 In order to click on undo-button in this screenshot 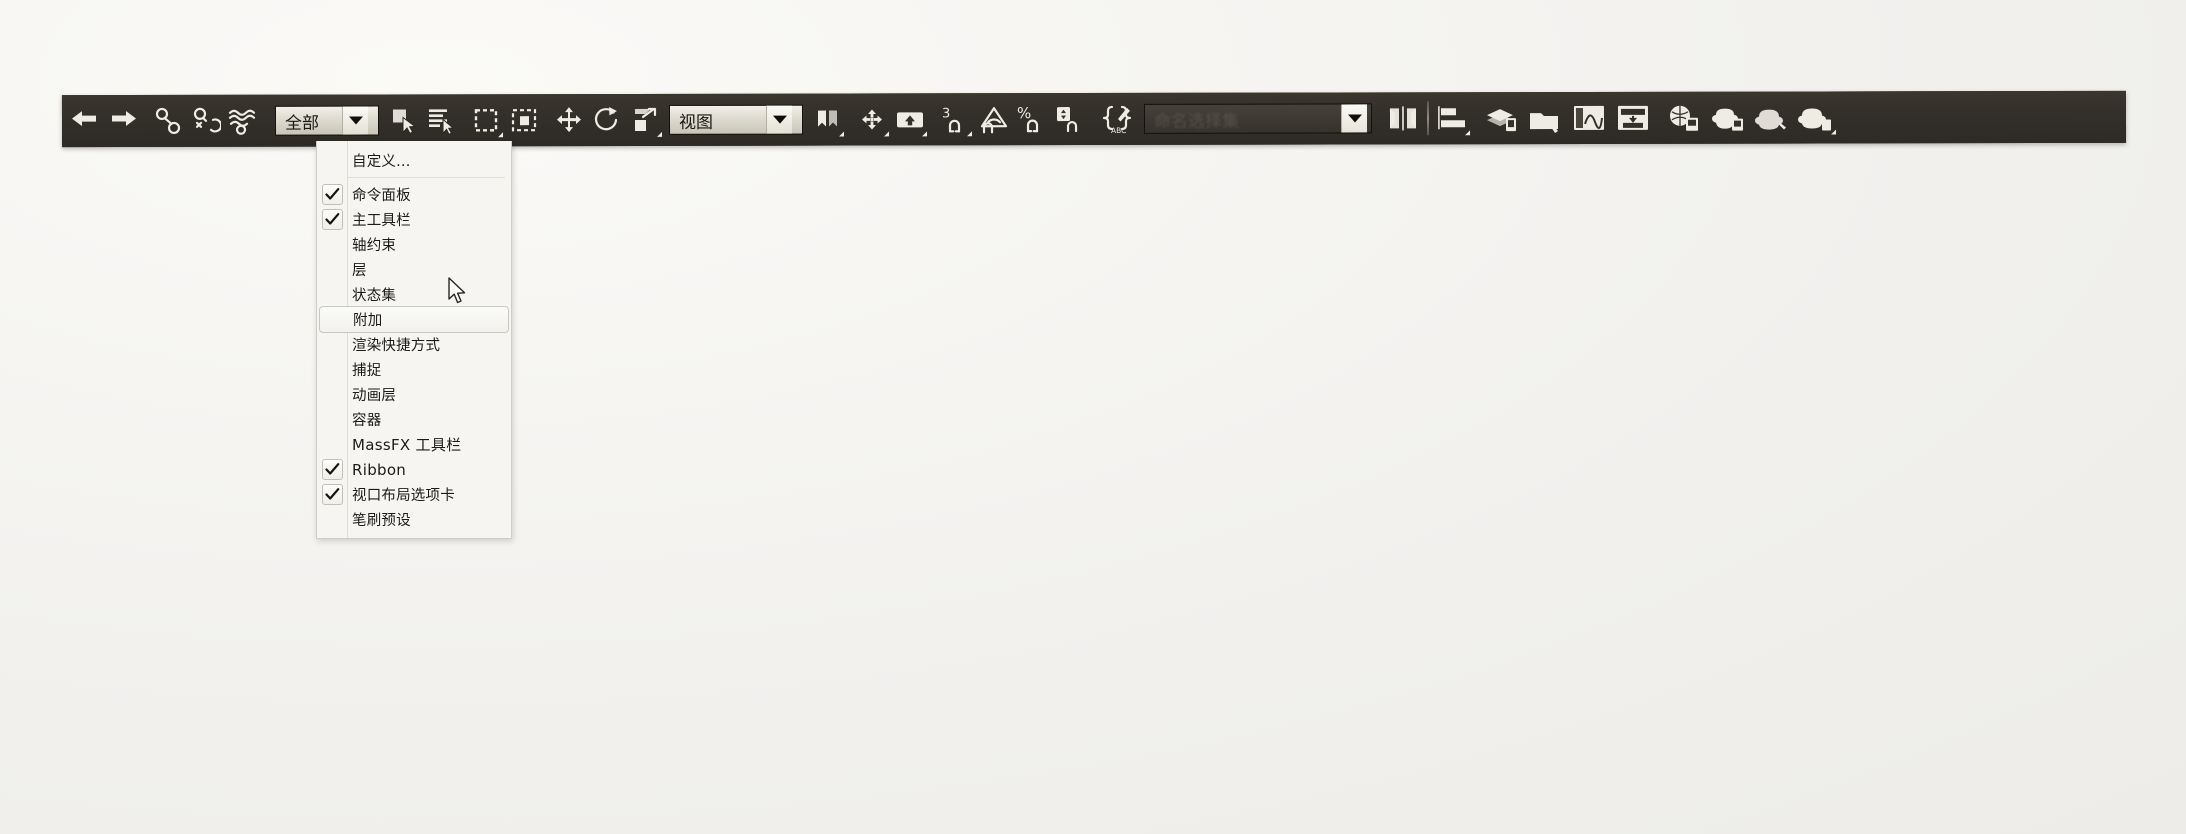, I will do `click(85, 121)`.